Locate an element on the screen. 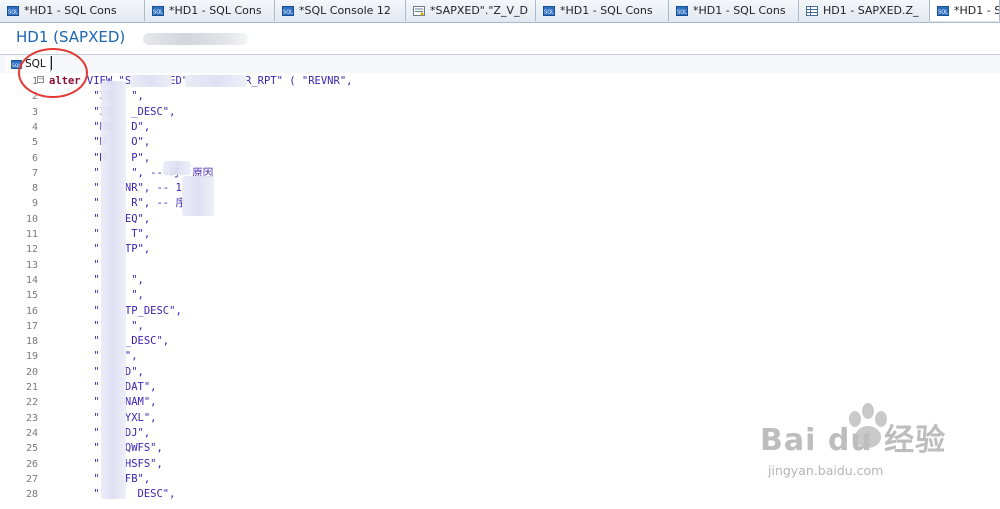 This screenshot has height=509, width=1000. line-number: 26 is located at coordinates (31, 464).